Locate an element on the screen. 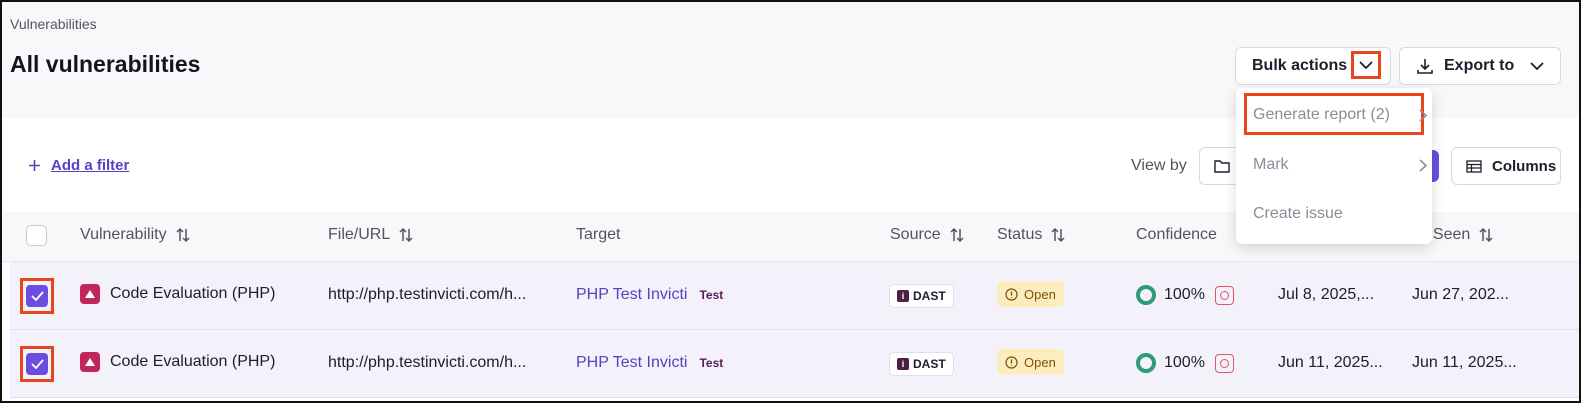 This screenshot has width=1581, height=403. folder-icon is located at coordinates (1222, 166).